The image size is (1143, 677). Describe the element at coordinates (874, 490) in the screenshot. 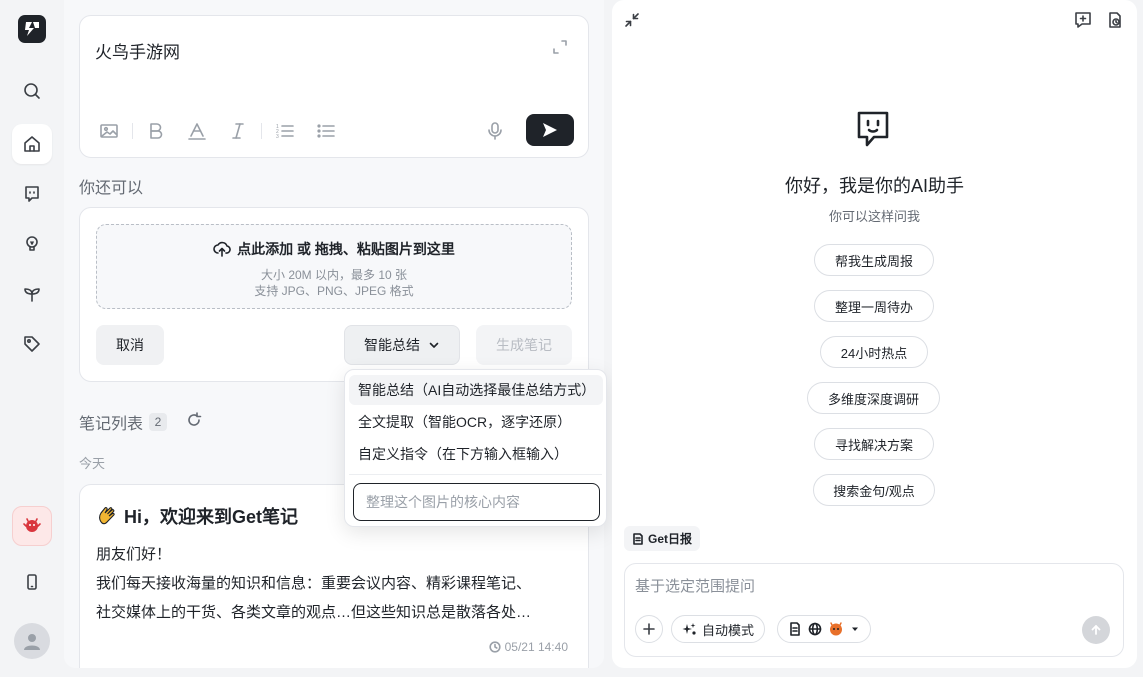

I see `suggestion-chip: 搜索金句/观点` at that location.